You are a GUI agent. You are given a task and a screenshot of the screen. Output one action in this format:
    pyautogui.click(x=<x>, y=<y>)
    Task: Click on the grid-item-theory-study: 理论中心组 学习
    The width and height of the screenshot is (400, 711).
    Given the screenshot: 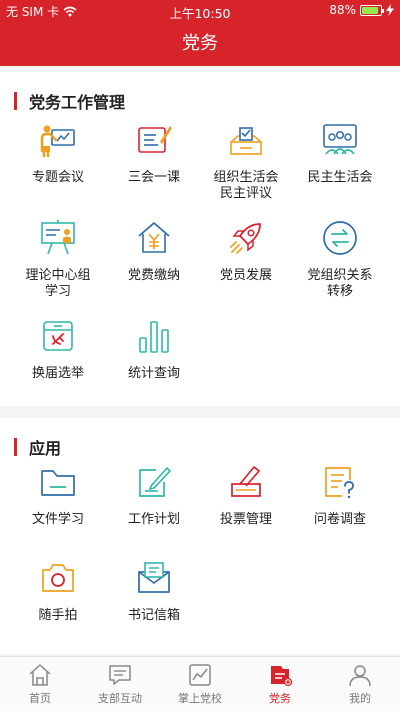 What is the action you would take?
    pyautogui.click(x=58, y=259)
    